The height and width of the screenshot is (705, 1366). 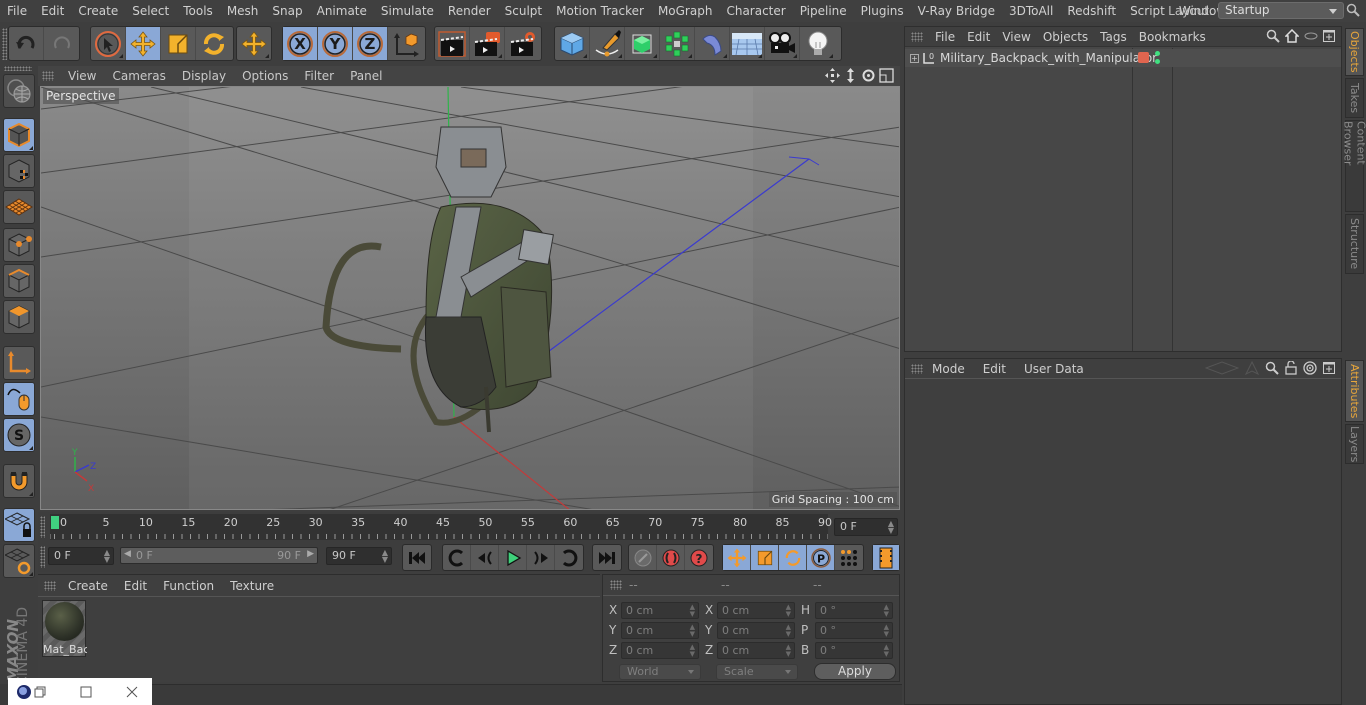 What do you see at coordinates (747, 43) in the screenshot?
I see `floor-button` at bounding box center [747, 43].